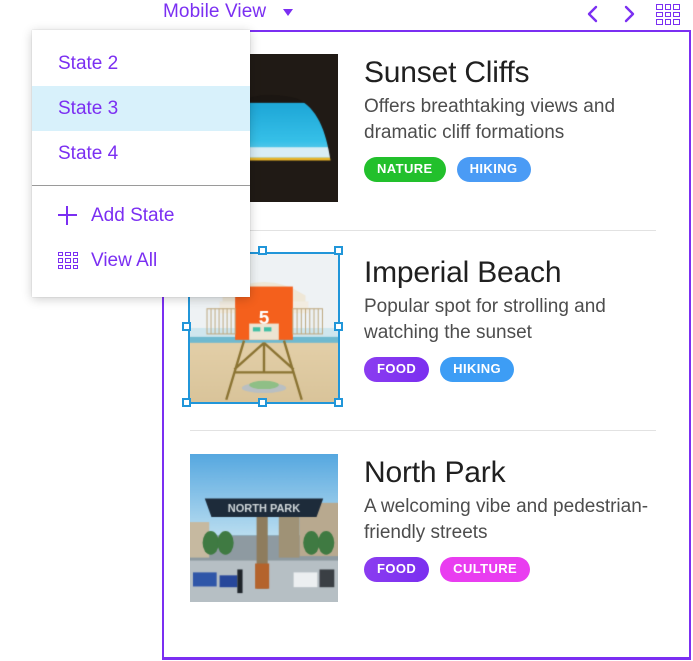 The width and height of the screenshot is (693, 661). Describe the element at coordinates (88, 63) in the screenshot. I see `dropdown-item-label: State 2` at that location.